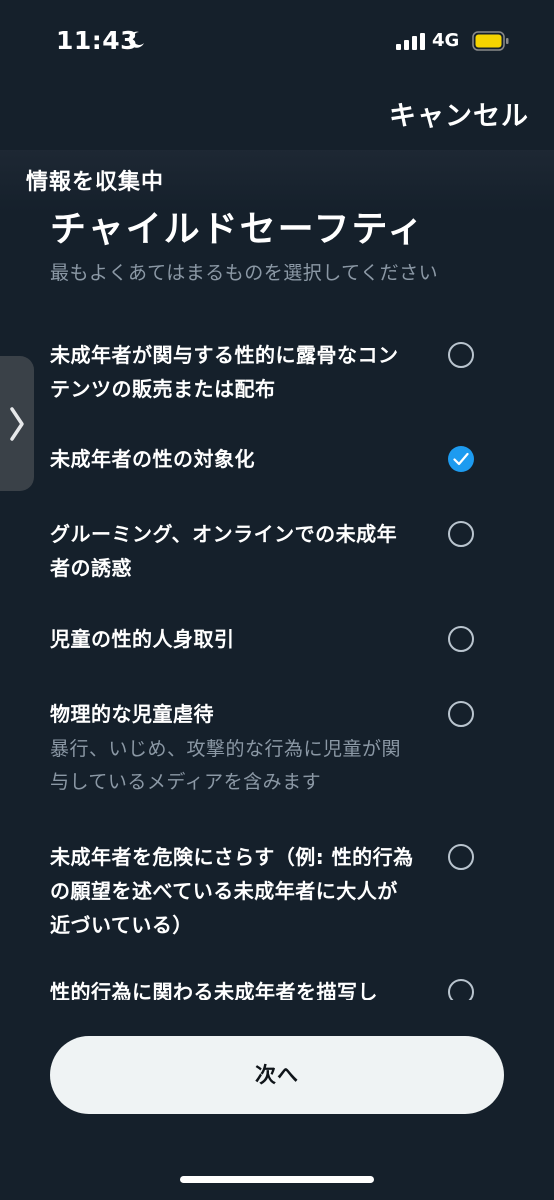  What do you see at coordinates (244, 273) in the screenshot?
I see `section-subtitle: 最もよくあてはまるものを選択してください` at bounding box center [244, 273].